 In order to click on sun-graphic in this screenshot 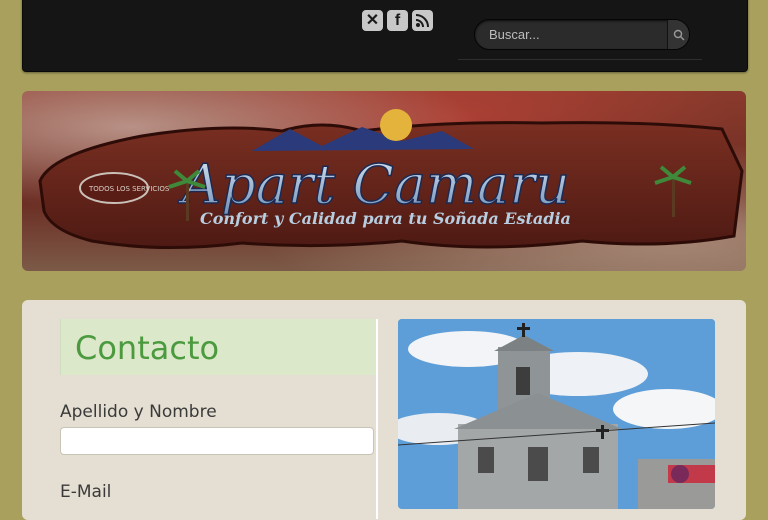, I will do `click(396, 125)`.